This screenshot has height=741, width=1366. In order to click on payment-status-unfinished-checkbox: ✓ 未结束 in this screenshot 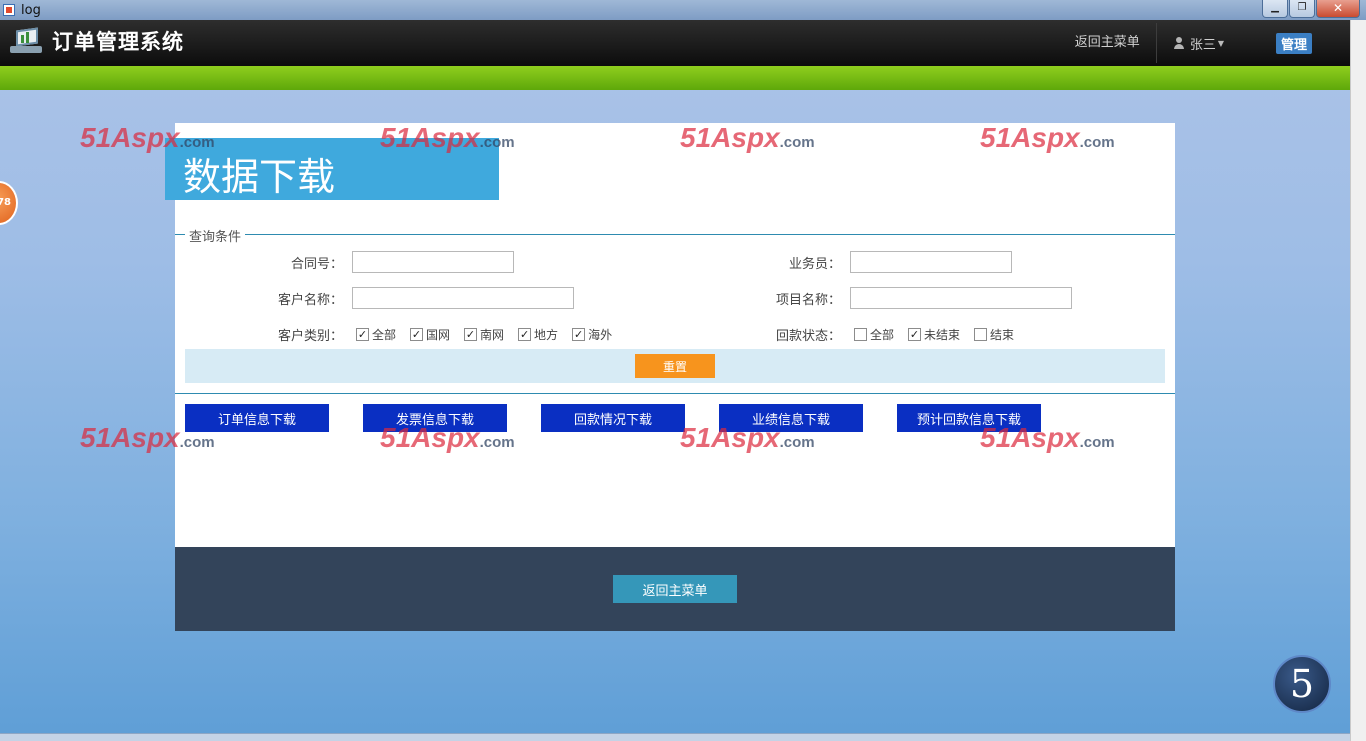, I will do `click(934, 334)`.